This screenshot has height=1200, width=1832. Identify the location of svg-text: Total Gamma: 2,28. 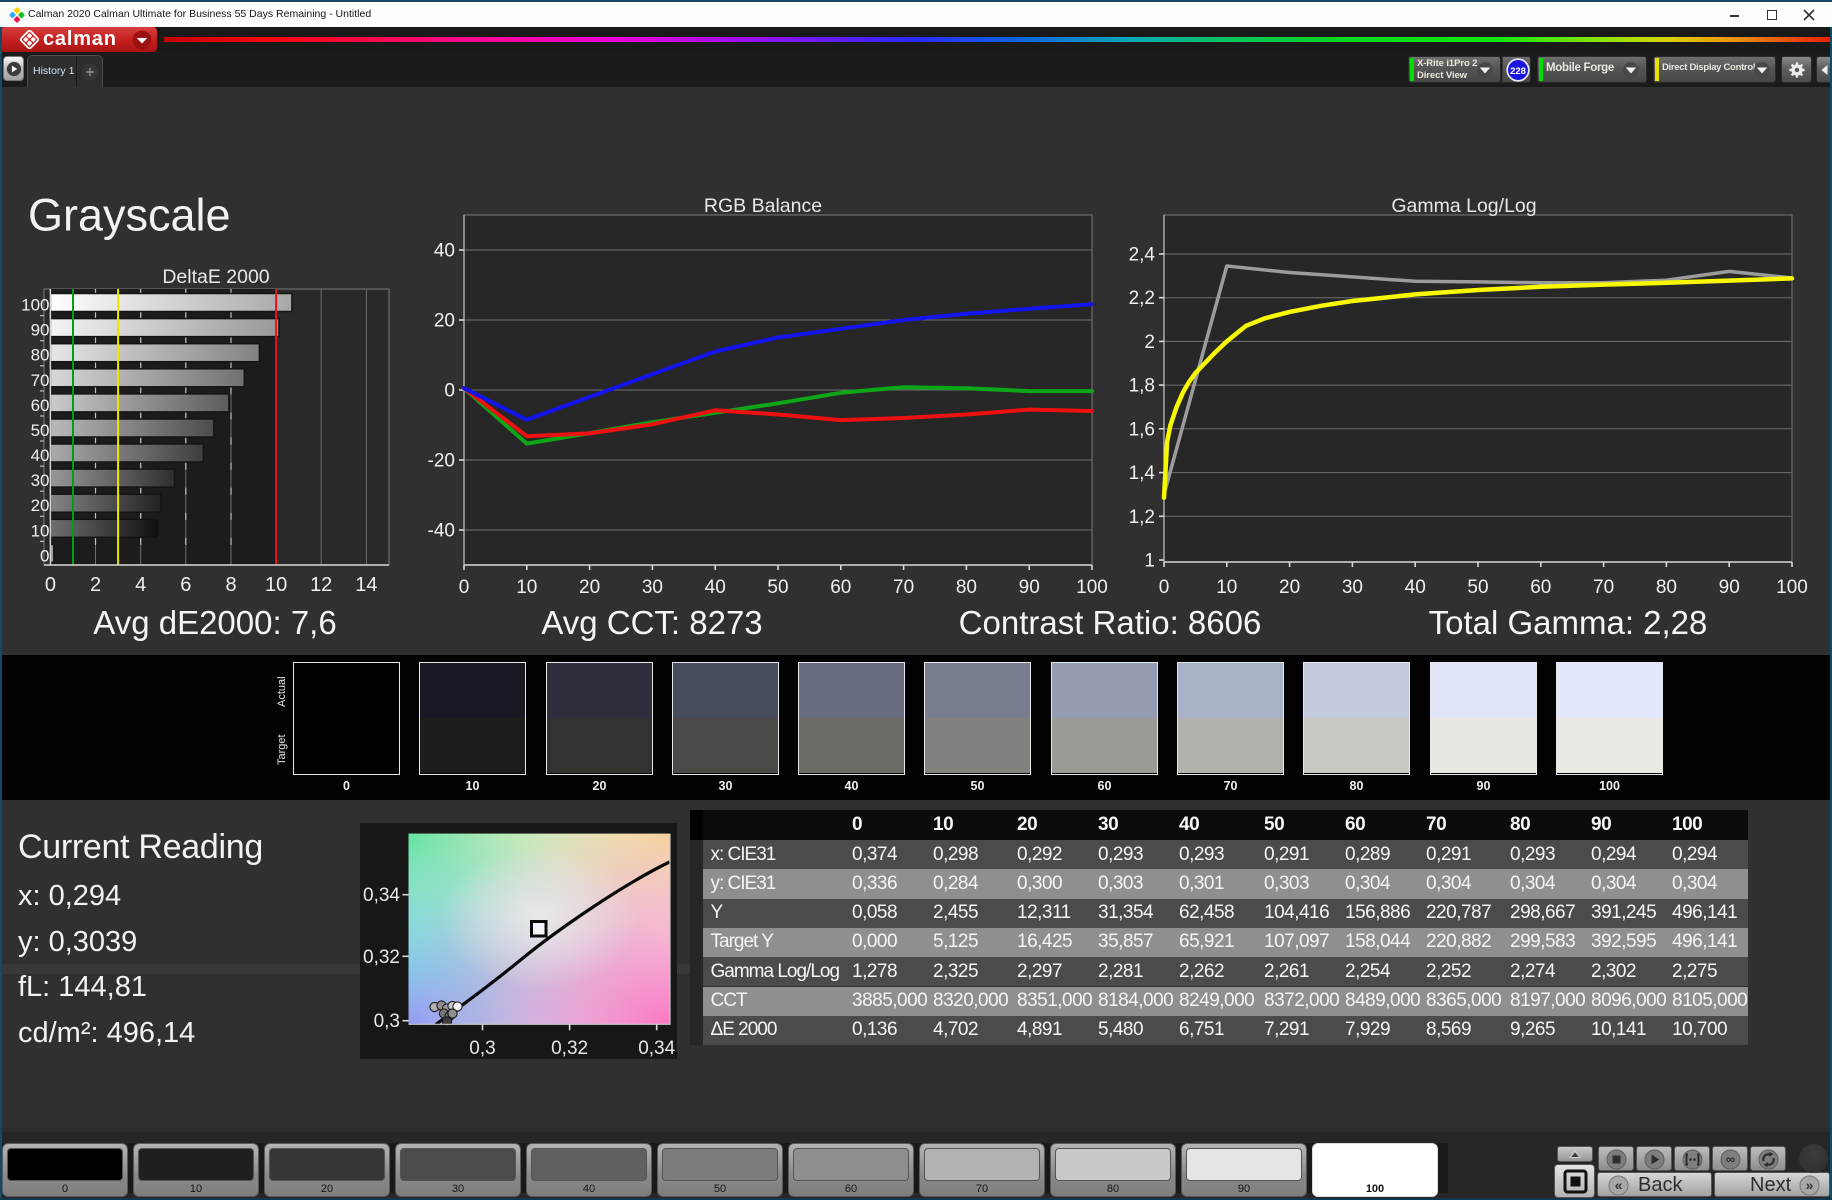
(1568, 622).